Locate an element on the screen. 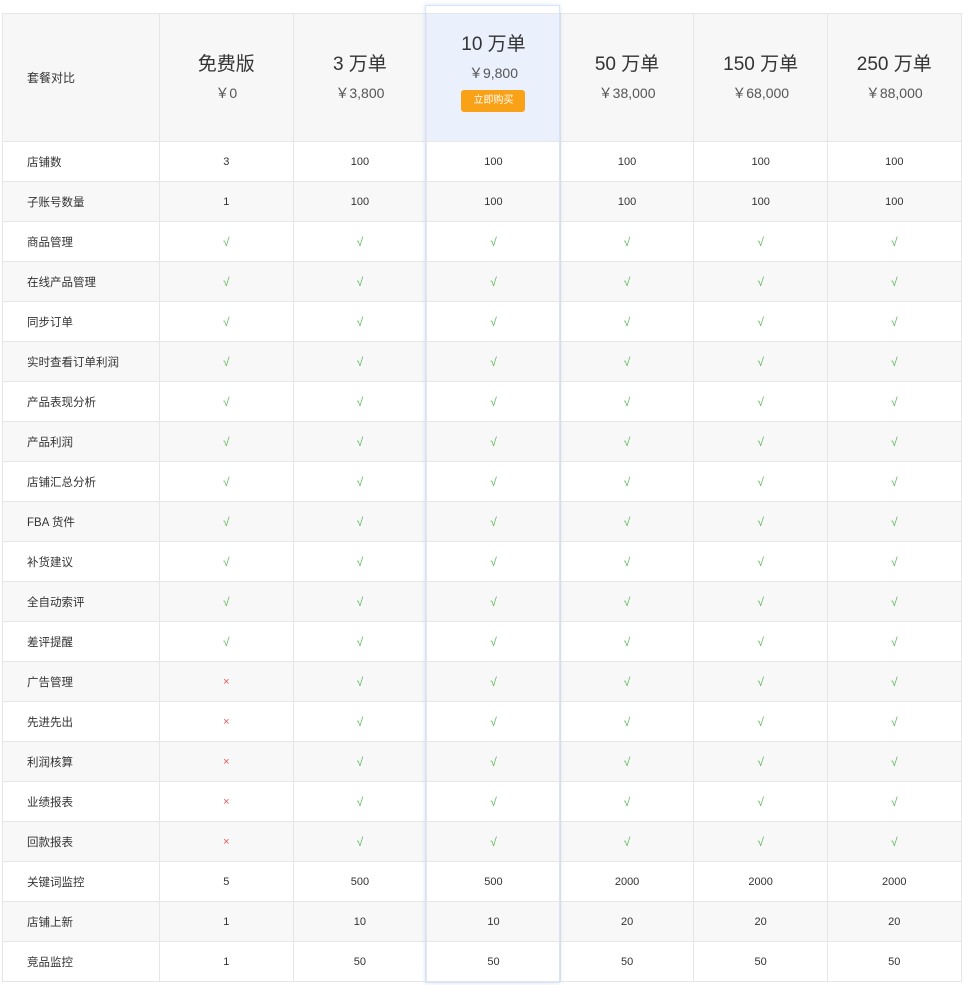 This screenshot has width=964, height=985. feature-cell: × is located at coordinates (226, 801).